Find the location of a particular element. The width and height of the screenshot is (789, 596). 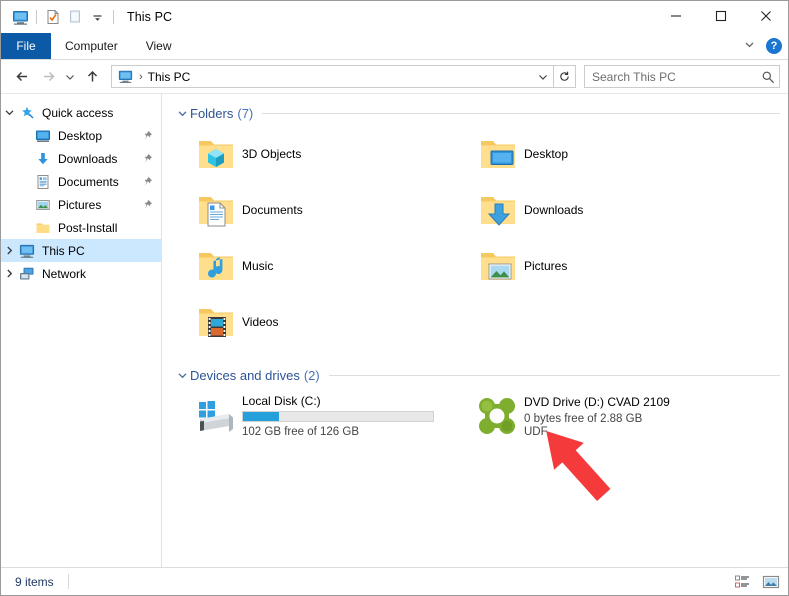

ribbon-right-controls: ? is located at coordinates (762, 46).